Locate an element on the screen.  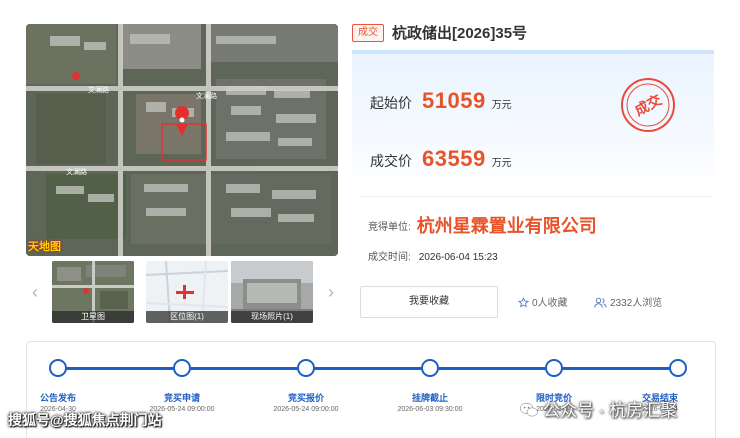
start-price-value: 51059 is located at coordinates (454, 100).